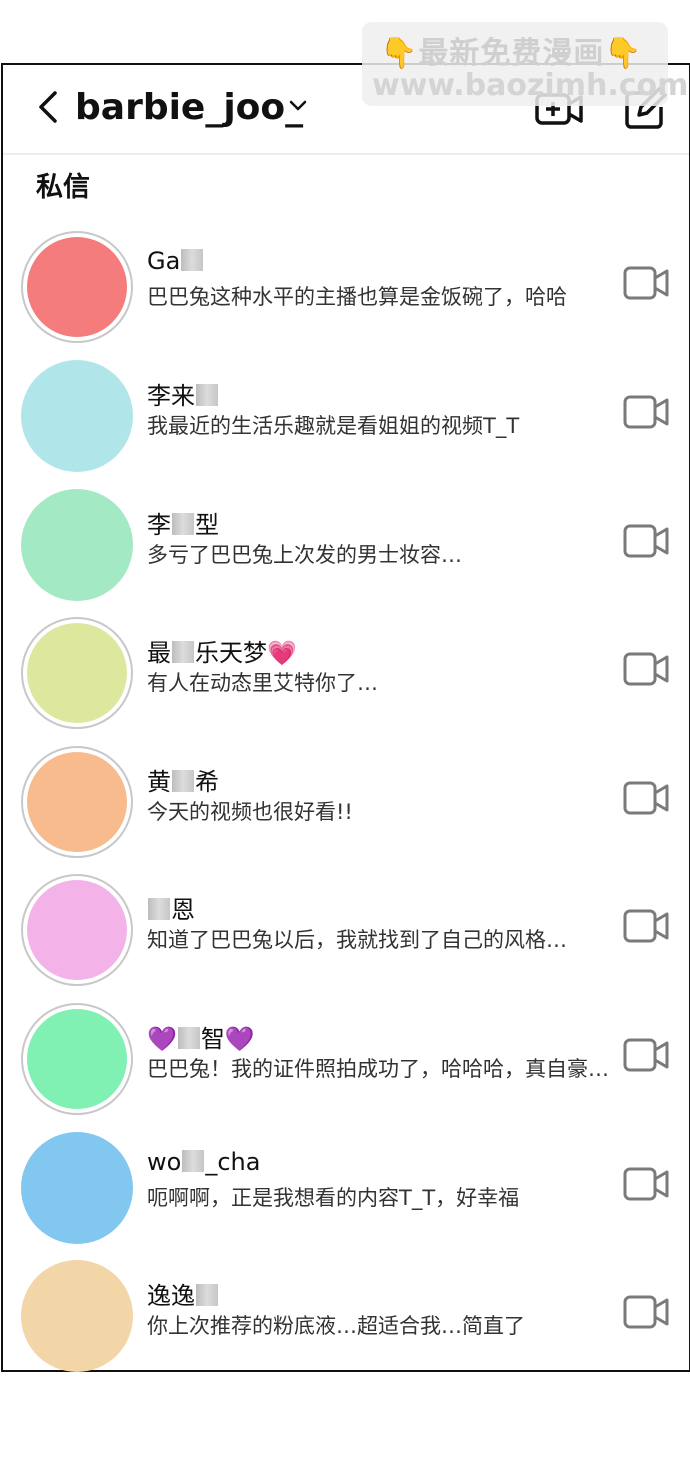 The image size is (690, 1465). Describe the element at coordinates (189, 107) in the screenshot. I see `account-title: barbie_joo_` at that location.